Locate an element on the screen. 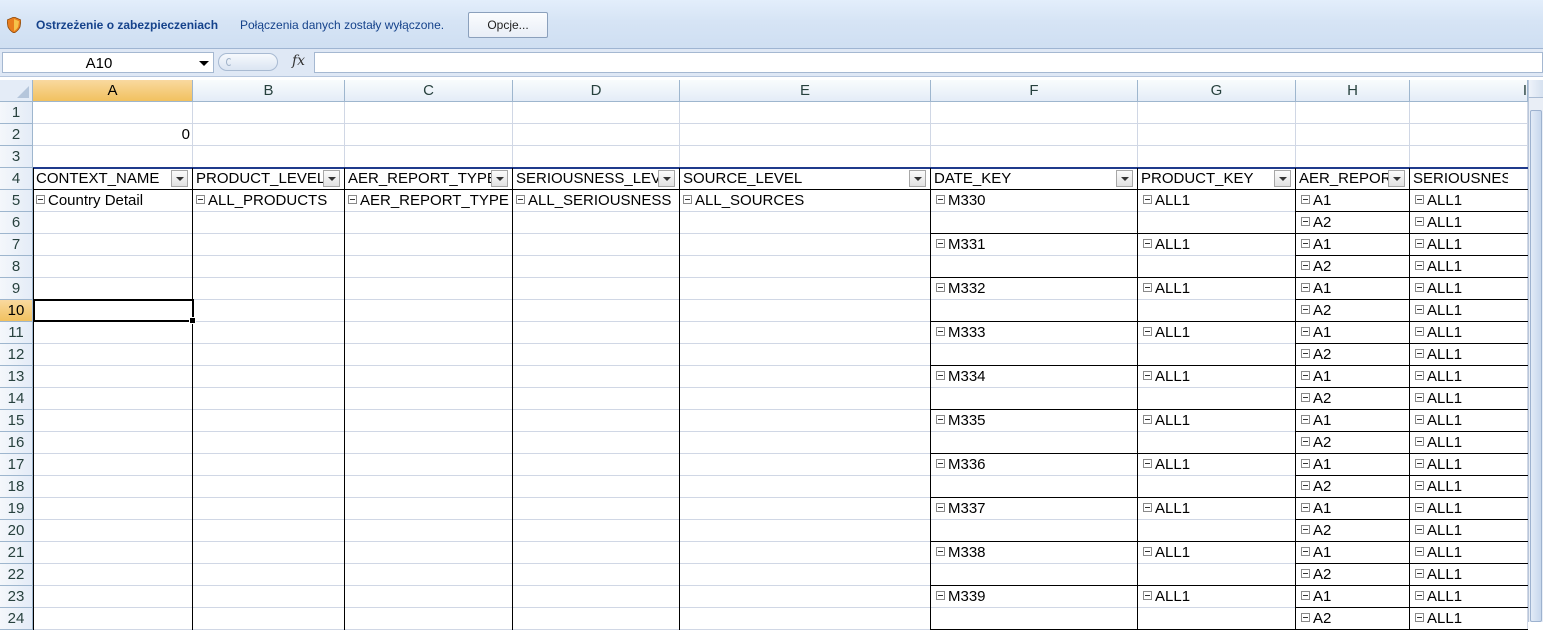  pivot-field-header: AER_REPORT_TYPE is located at coordinates (419, 179).